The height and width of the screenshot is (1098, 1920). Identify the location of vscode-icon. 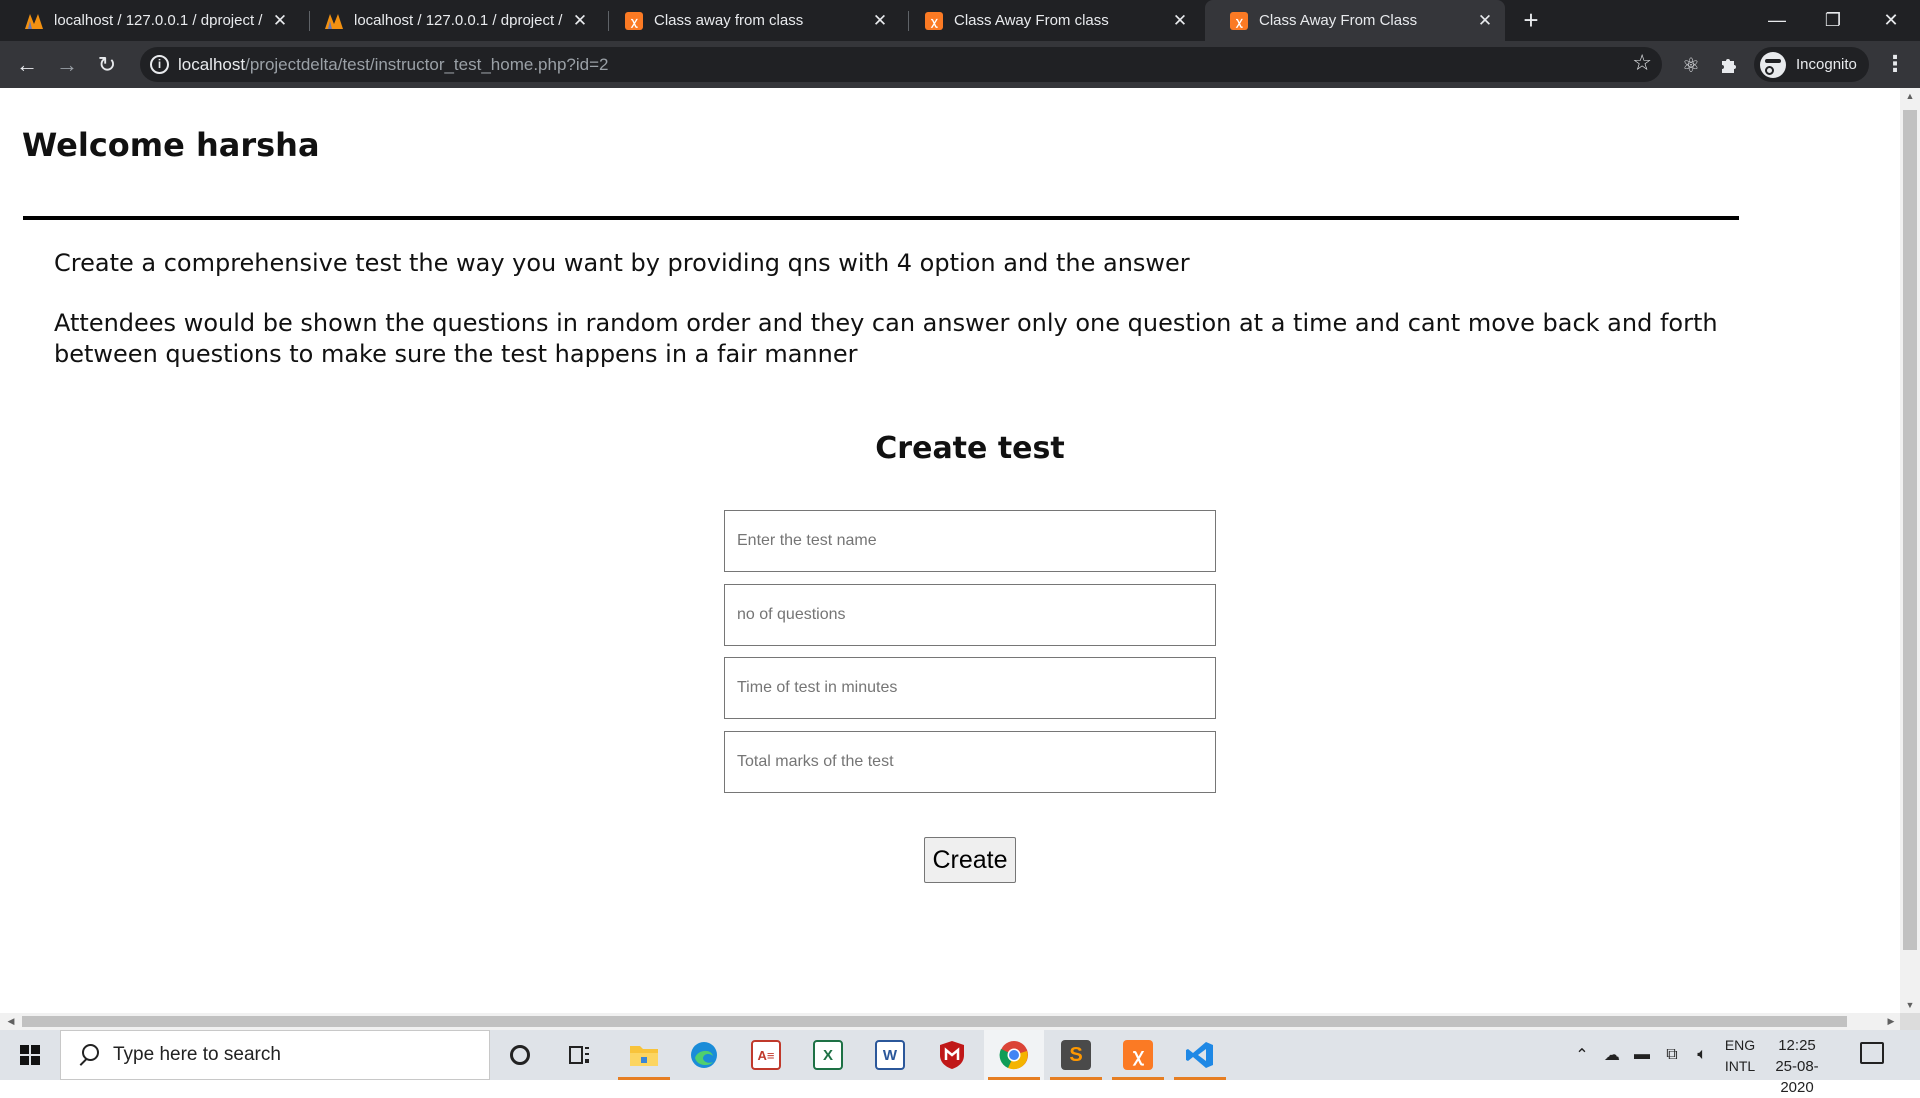
(1199, 1055).